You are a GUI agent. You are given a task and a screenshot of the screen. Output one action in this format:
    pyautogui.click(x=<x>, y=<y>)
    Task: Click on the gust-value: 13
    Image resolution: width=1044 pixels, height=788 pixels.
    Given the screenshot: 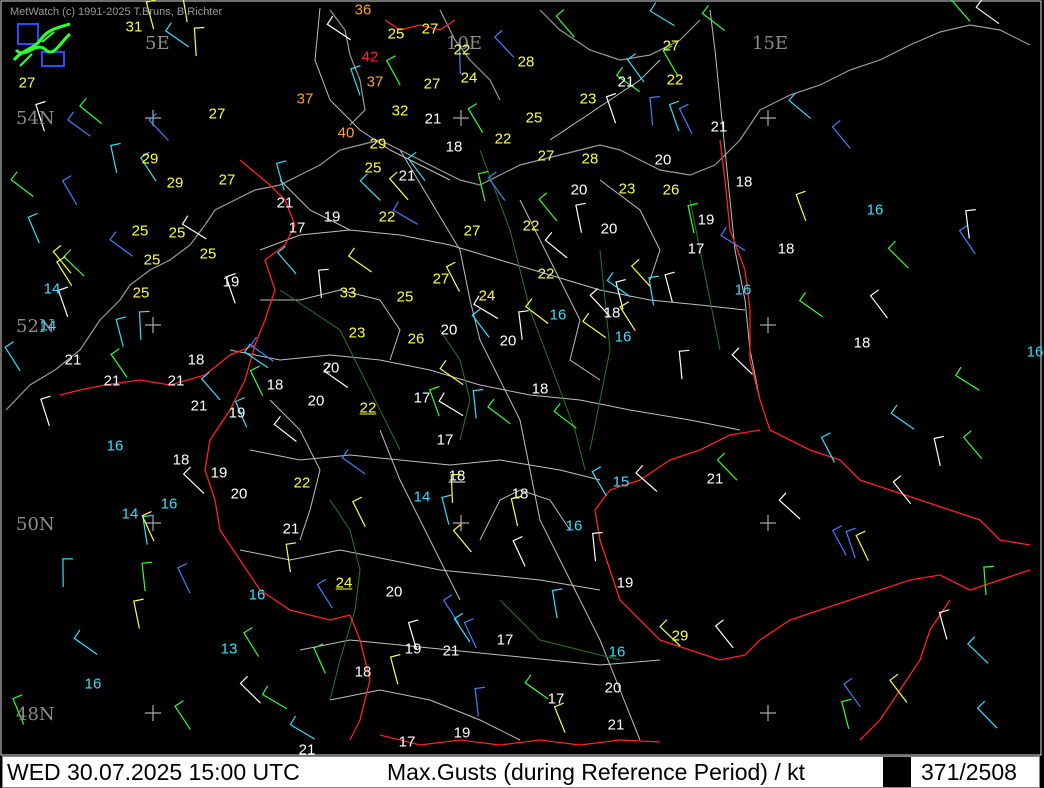 What is the action you would take?
    pyautogui.click(x=229, y=649)
    